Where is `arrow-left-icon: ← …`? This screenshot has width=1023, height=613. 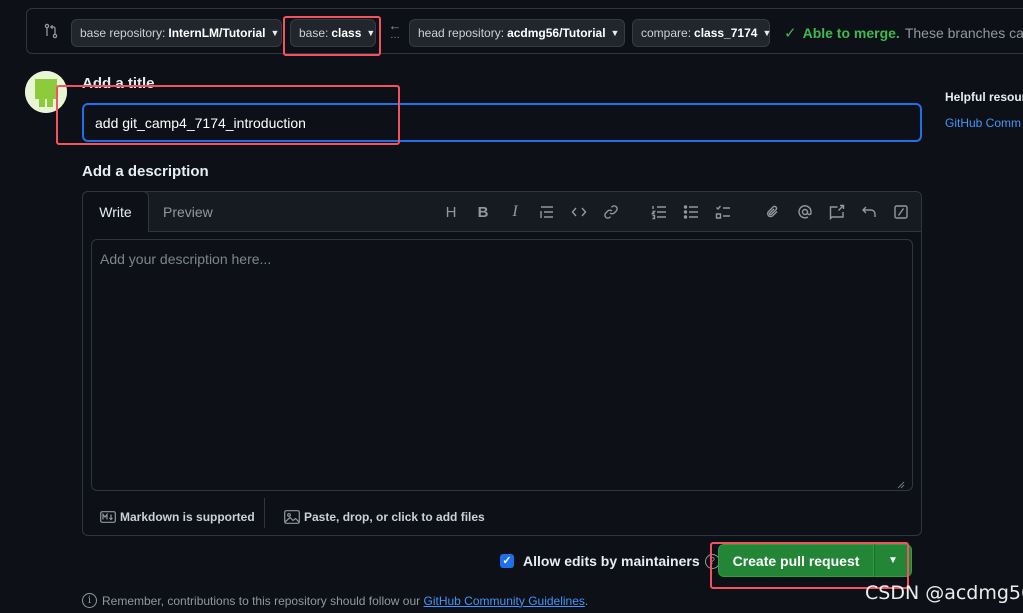
arrow-left-icon: ← … is located at coordinates (395, 29).